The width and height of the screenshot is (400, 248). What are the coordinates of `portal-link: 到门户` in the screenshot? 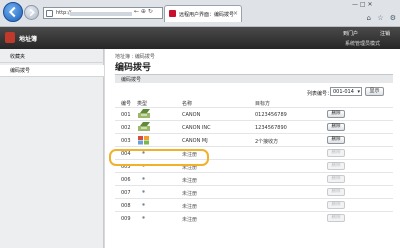 It's located at (350, 33).